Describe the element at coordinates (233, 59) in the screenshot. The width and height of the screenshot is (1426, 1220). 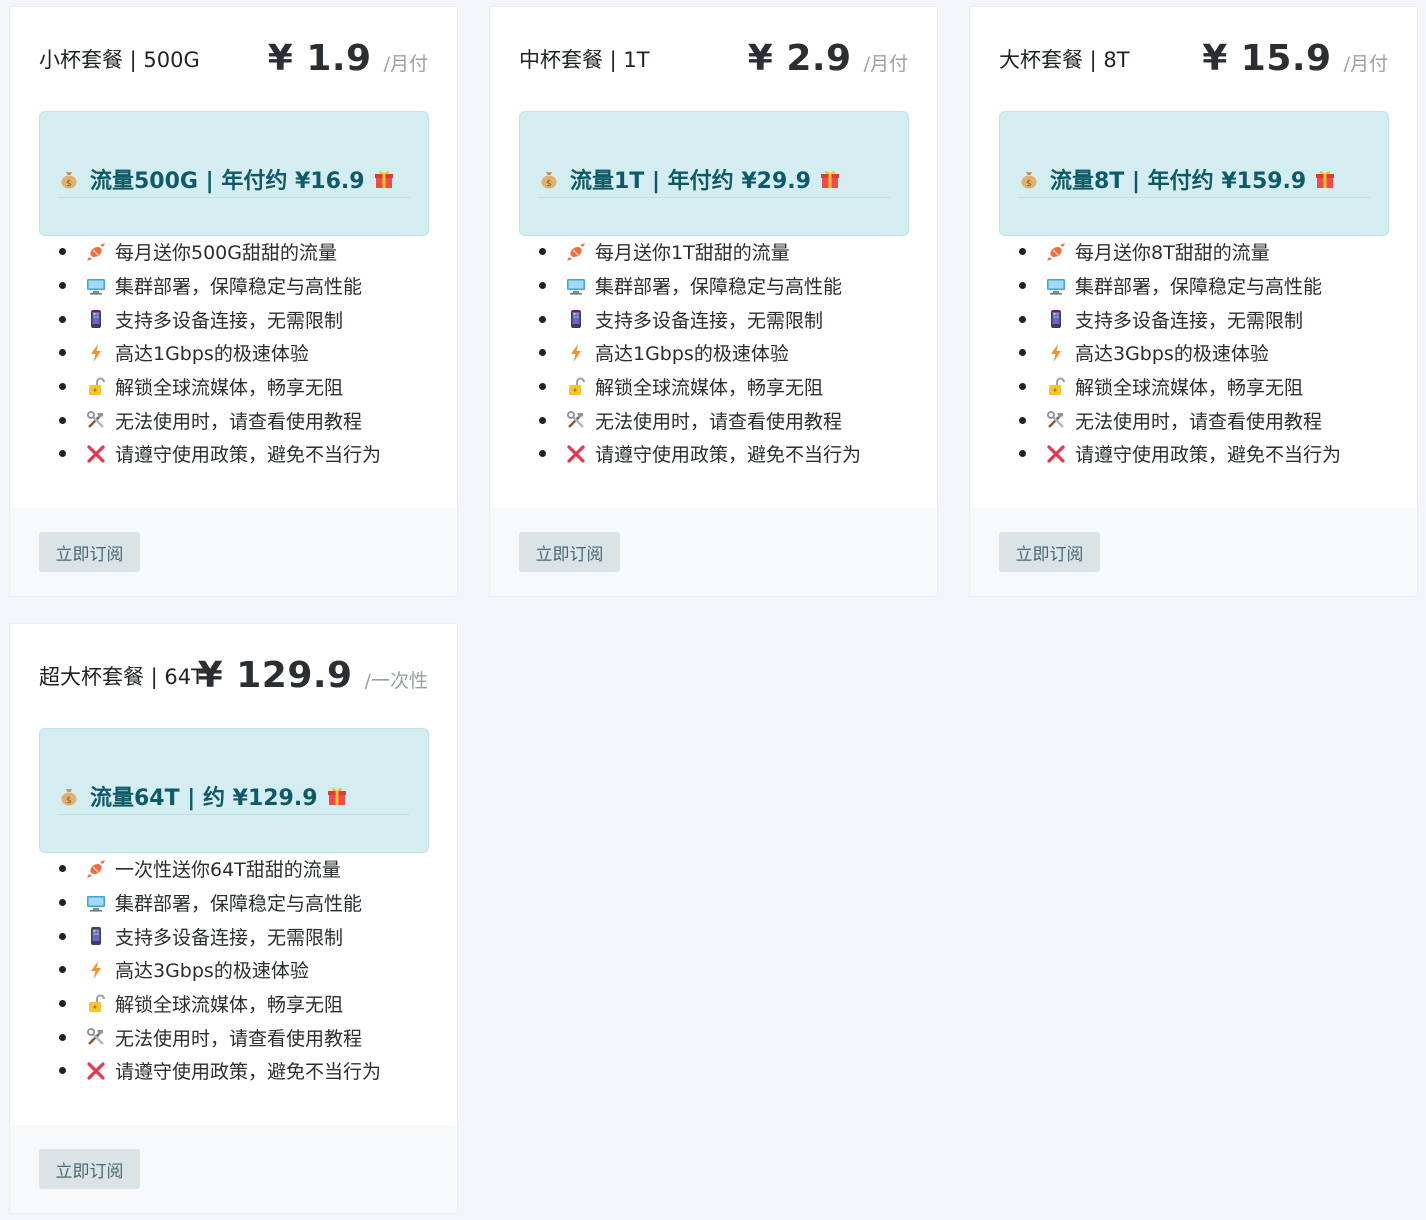
I see `plan-header: 小杯套餐 | 500G ¥ 1.9 /月付` at that location.